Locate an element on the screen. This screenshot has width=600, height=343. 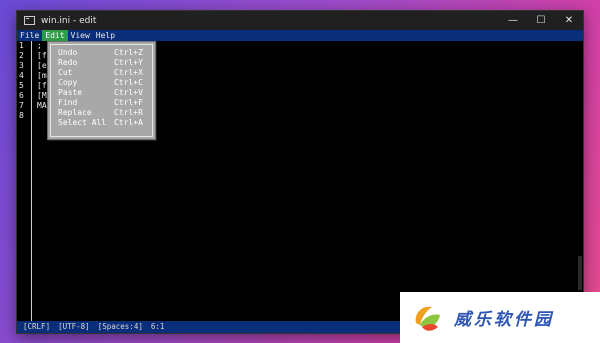
menu-item-label: Paste is located at coordinates (70, 92).